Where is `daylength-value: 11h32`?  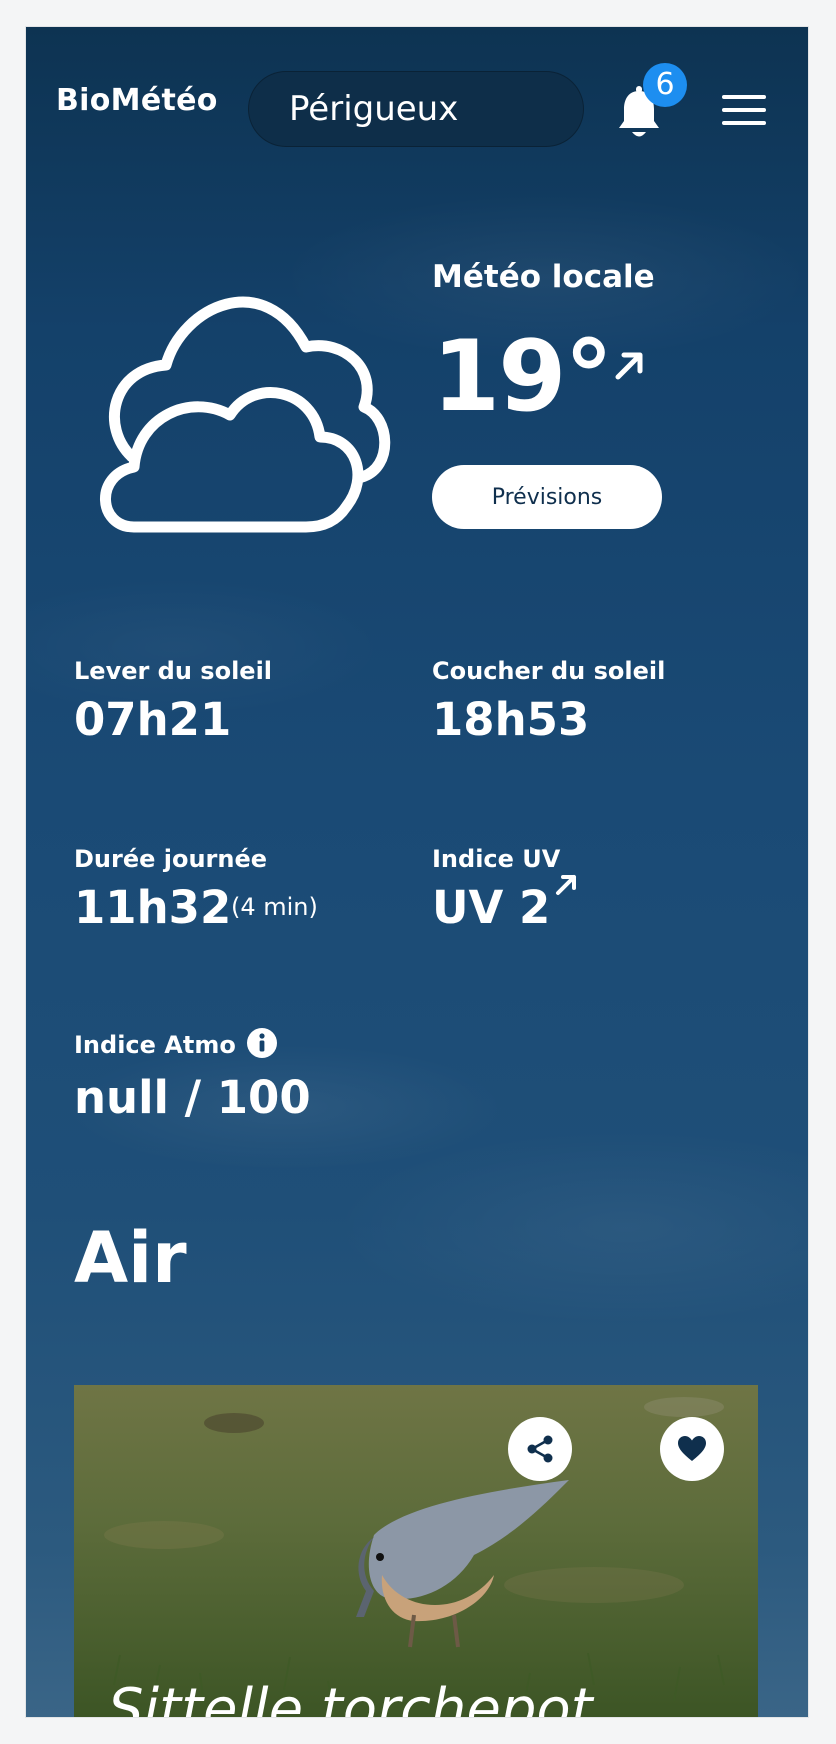
daylength-value: 11h32 is located at coordinates (153, 907).